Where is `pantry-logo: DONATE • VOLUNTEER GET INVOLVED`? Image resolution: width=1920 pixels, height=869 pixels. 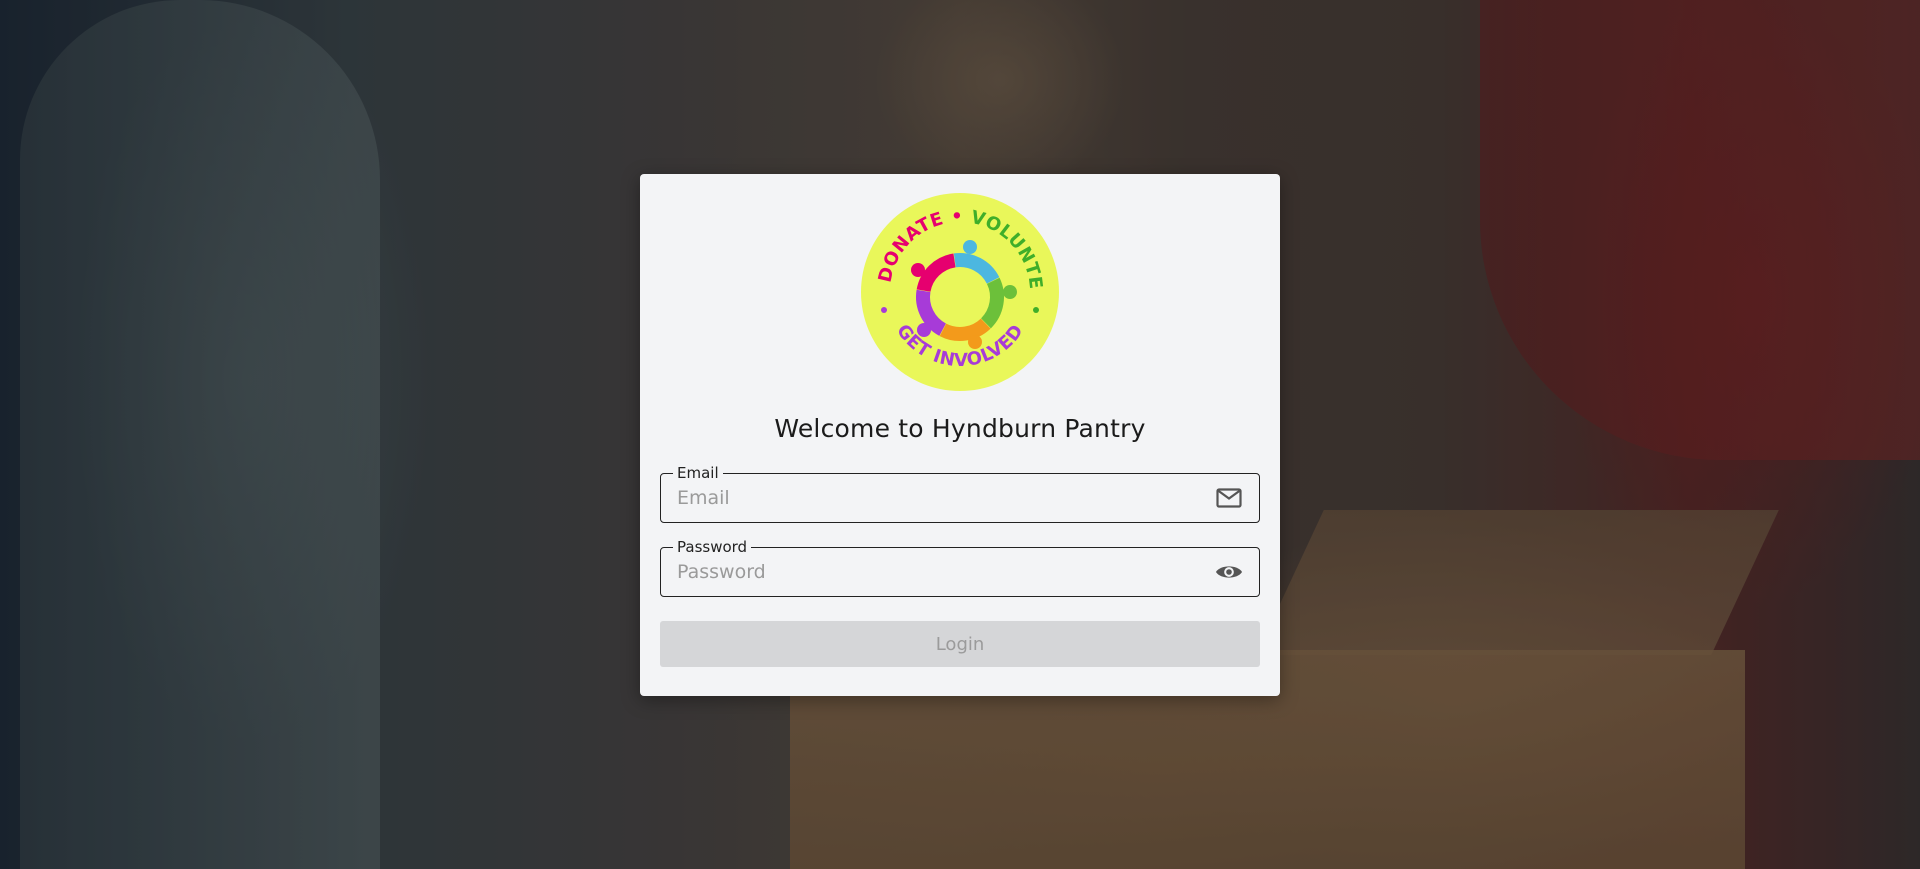 pantry-logo: DONATE • VOLUNTEER GET INVOLVED is located at coordinates (959, 291).